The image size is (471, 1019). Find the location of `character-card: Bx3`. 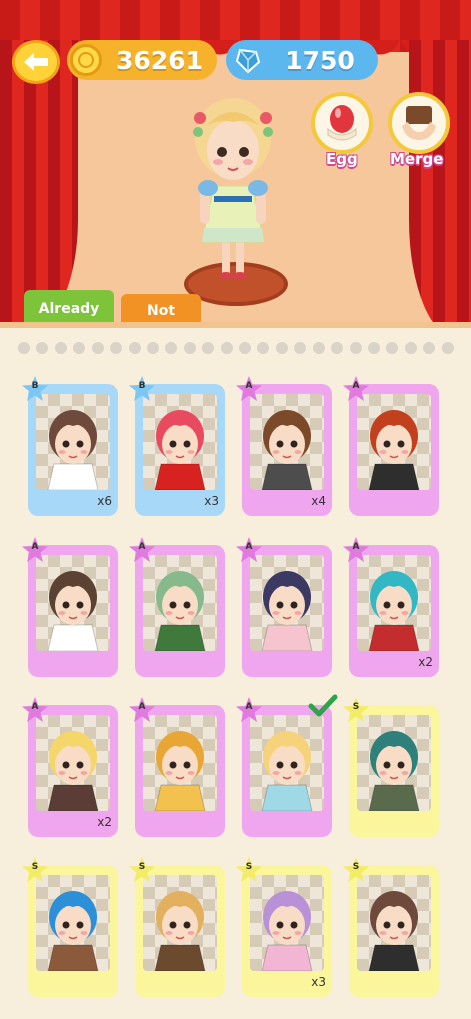

character-card: Bx3 is located at coordinates (177, 446).